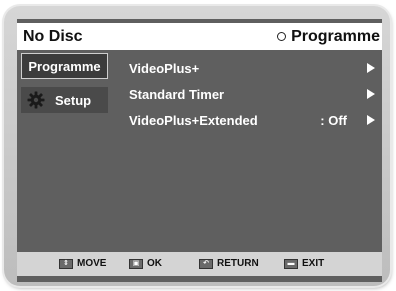  Describe the element at coordinates (199, 36) in the screenshot. I see `title-bar: No Disc Programme` at that location.